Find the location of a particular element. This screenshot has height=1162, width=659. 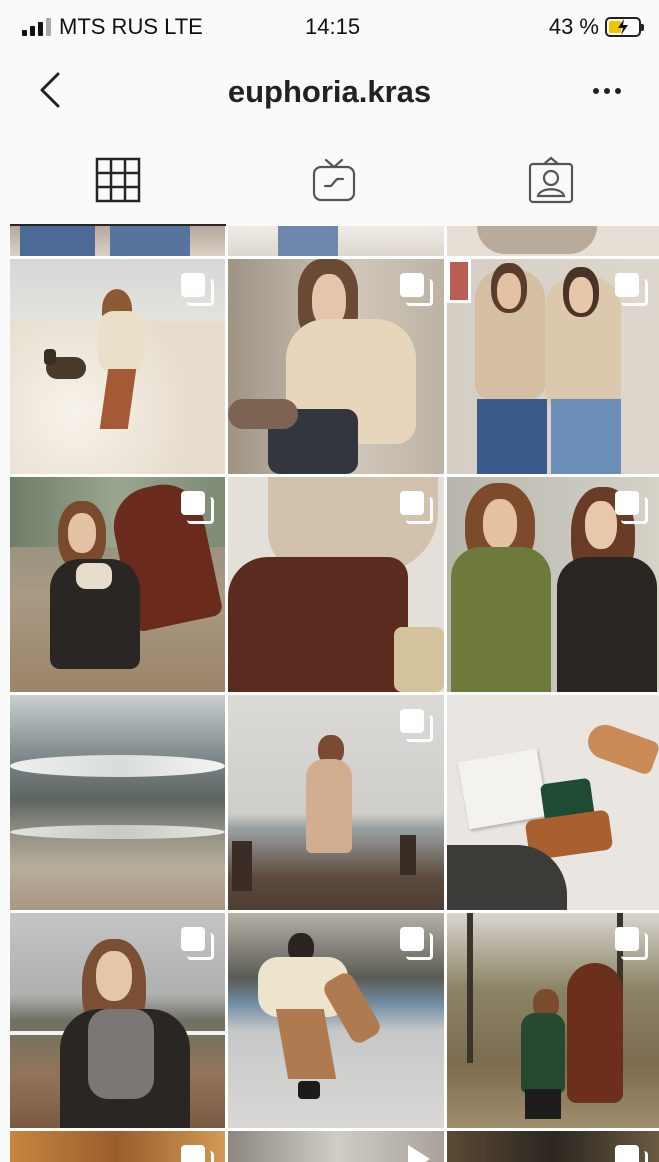

battery-icon is located at coordinates (624, 27).